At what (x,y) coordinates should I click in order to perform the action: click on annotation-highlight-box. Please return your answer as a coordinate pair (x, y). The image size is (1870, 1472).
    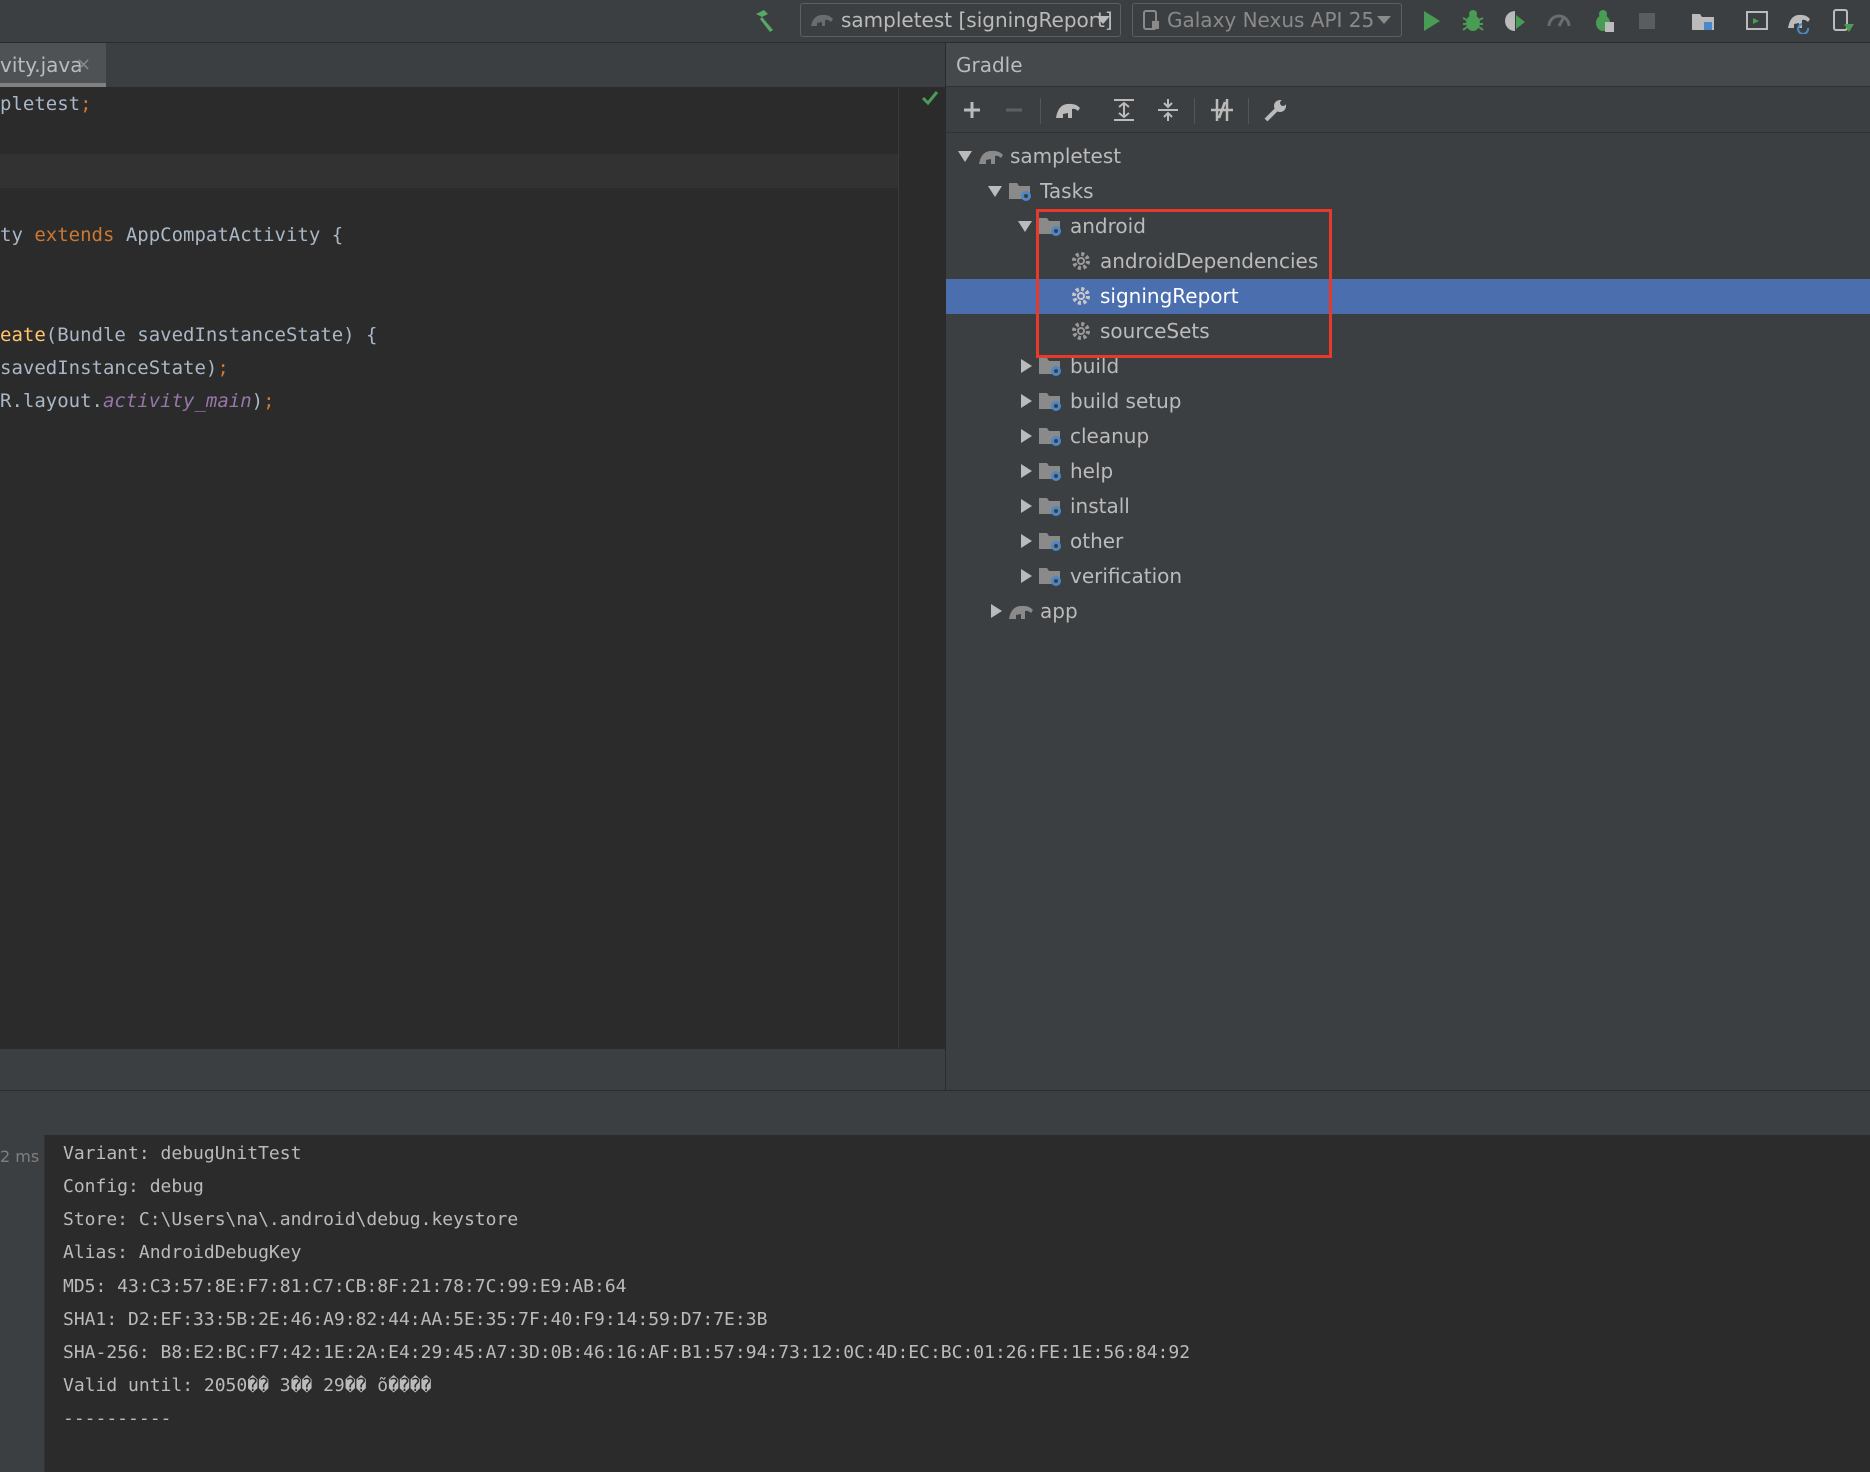
    Looking at the image, I should click on (1184, 283).